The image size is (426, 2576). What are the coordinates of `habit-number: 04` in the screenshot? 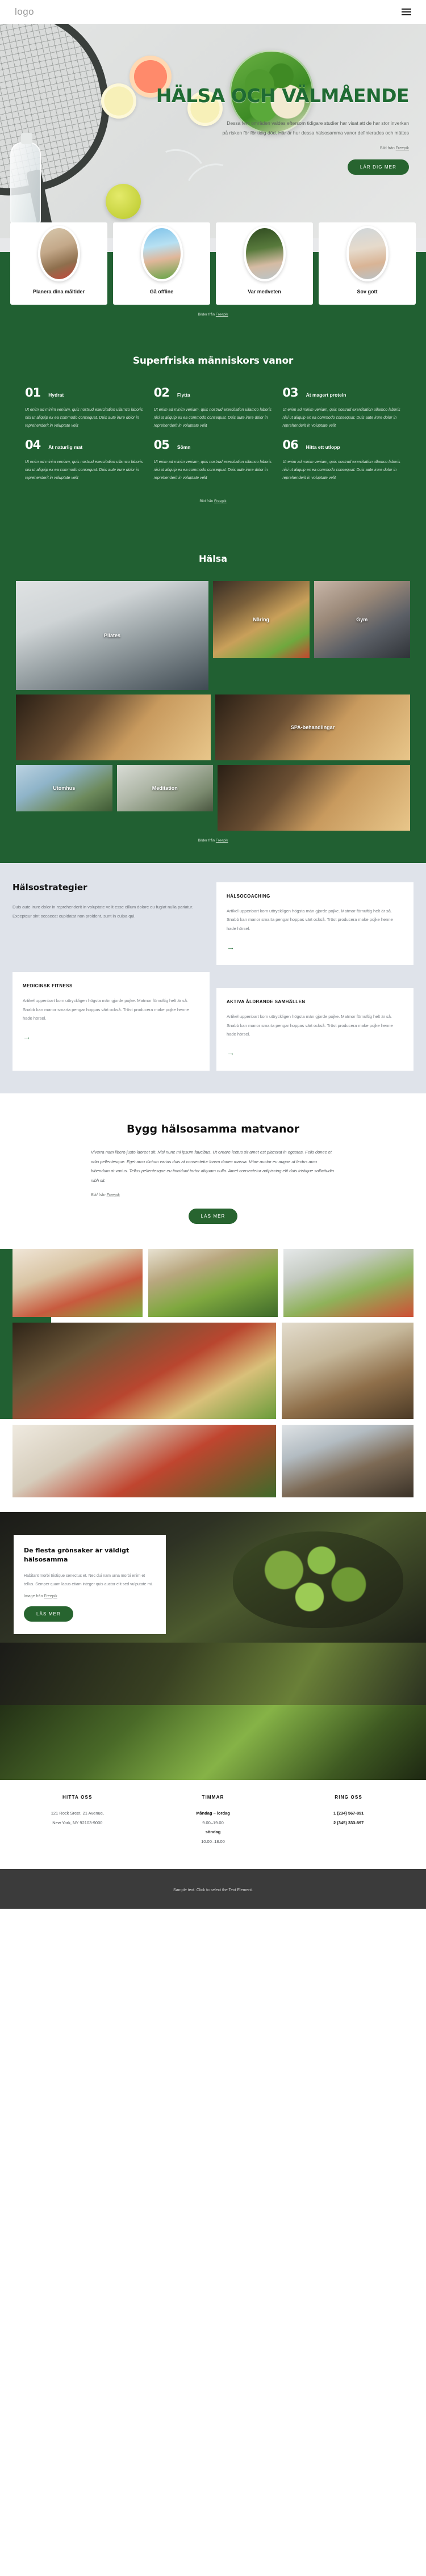 It's located at (33, 445).